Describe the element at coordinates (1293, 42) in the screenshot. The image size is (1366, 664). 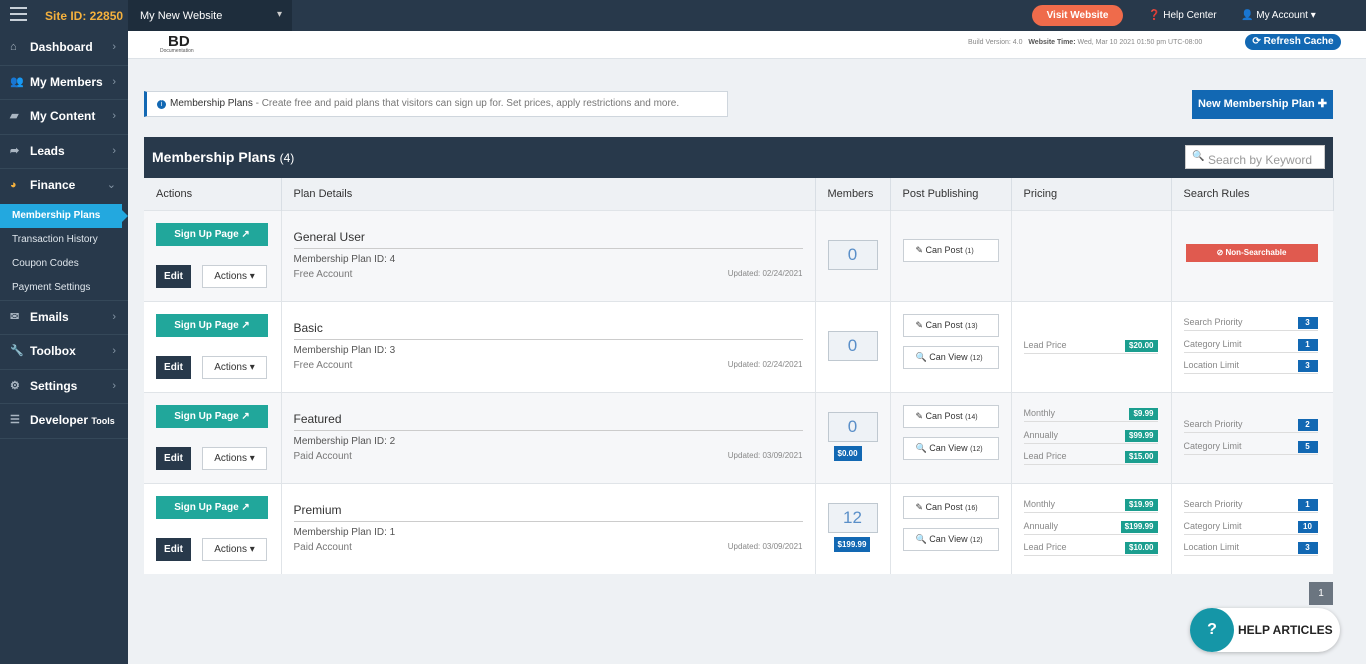
I see `refresh-cache-button: ⟳ Refresh Cache` at that location.